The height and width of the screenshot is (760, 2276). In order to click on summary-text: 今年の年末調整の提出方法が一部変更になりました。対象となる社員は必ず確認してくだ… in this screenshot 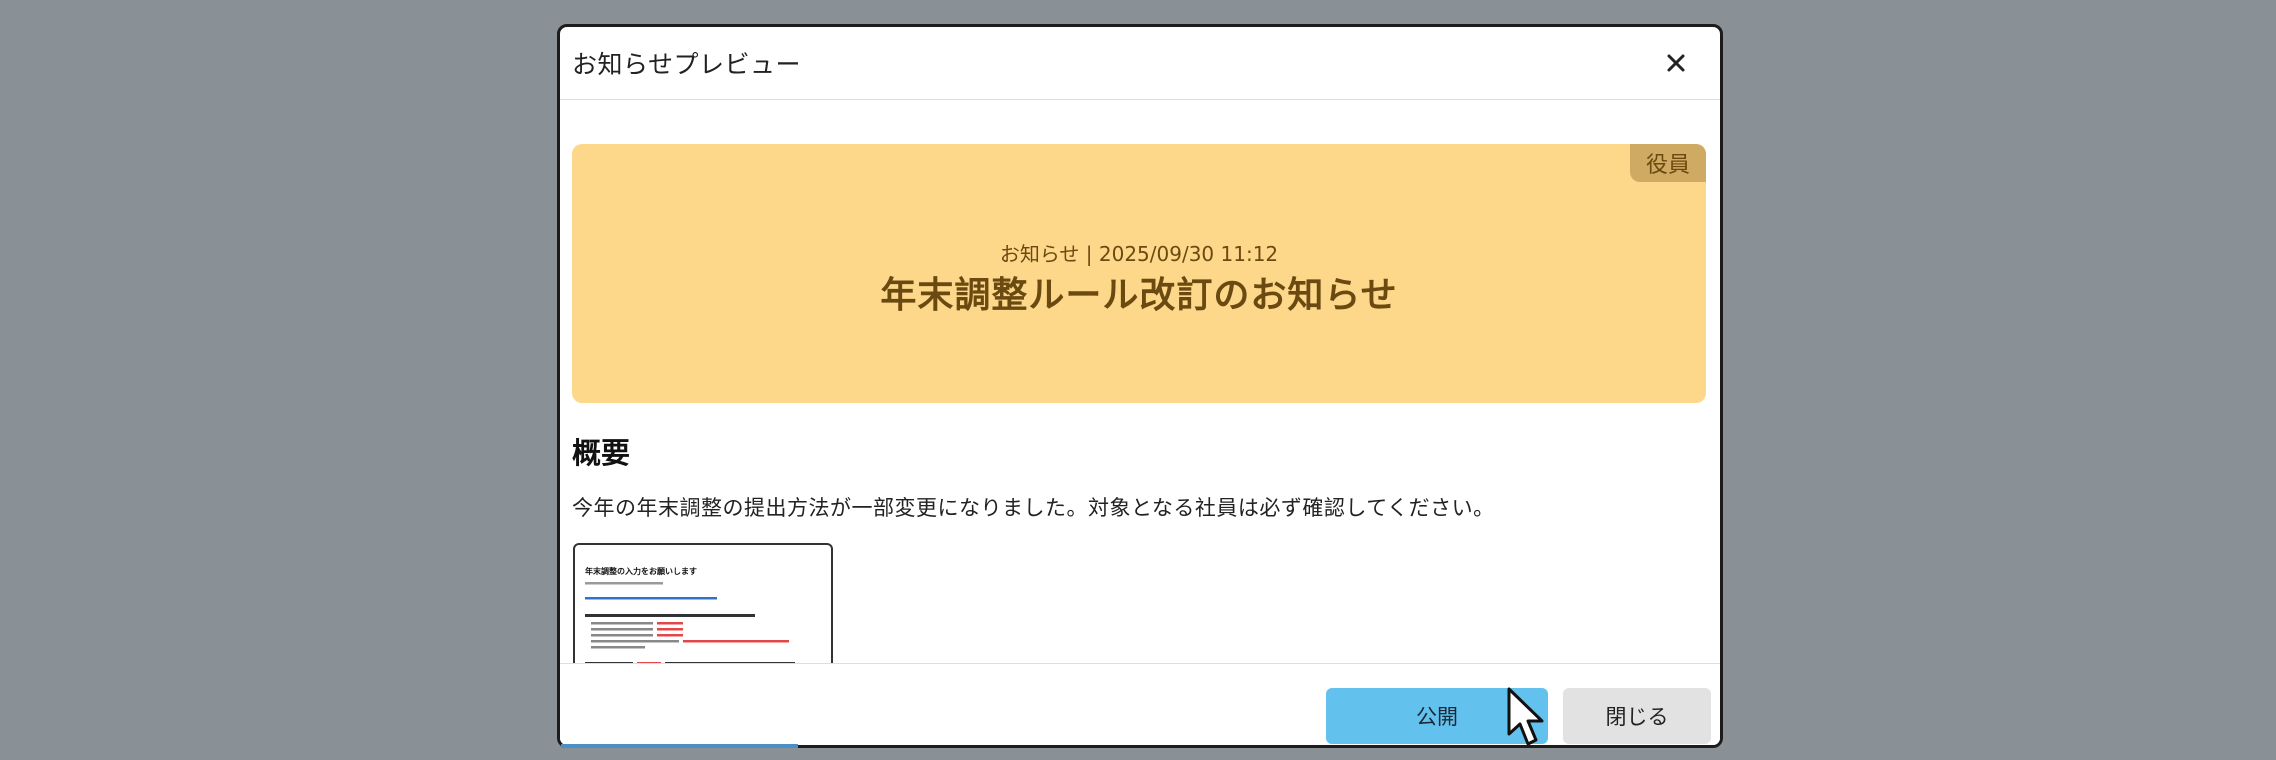, I will do `click(1033, 508)`.